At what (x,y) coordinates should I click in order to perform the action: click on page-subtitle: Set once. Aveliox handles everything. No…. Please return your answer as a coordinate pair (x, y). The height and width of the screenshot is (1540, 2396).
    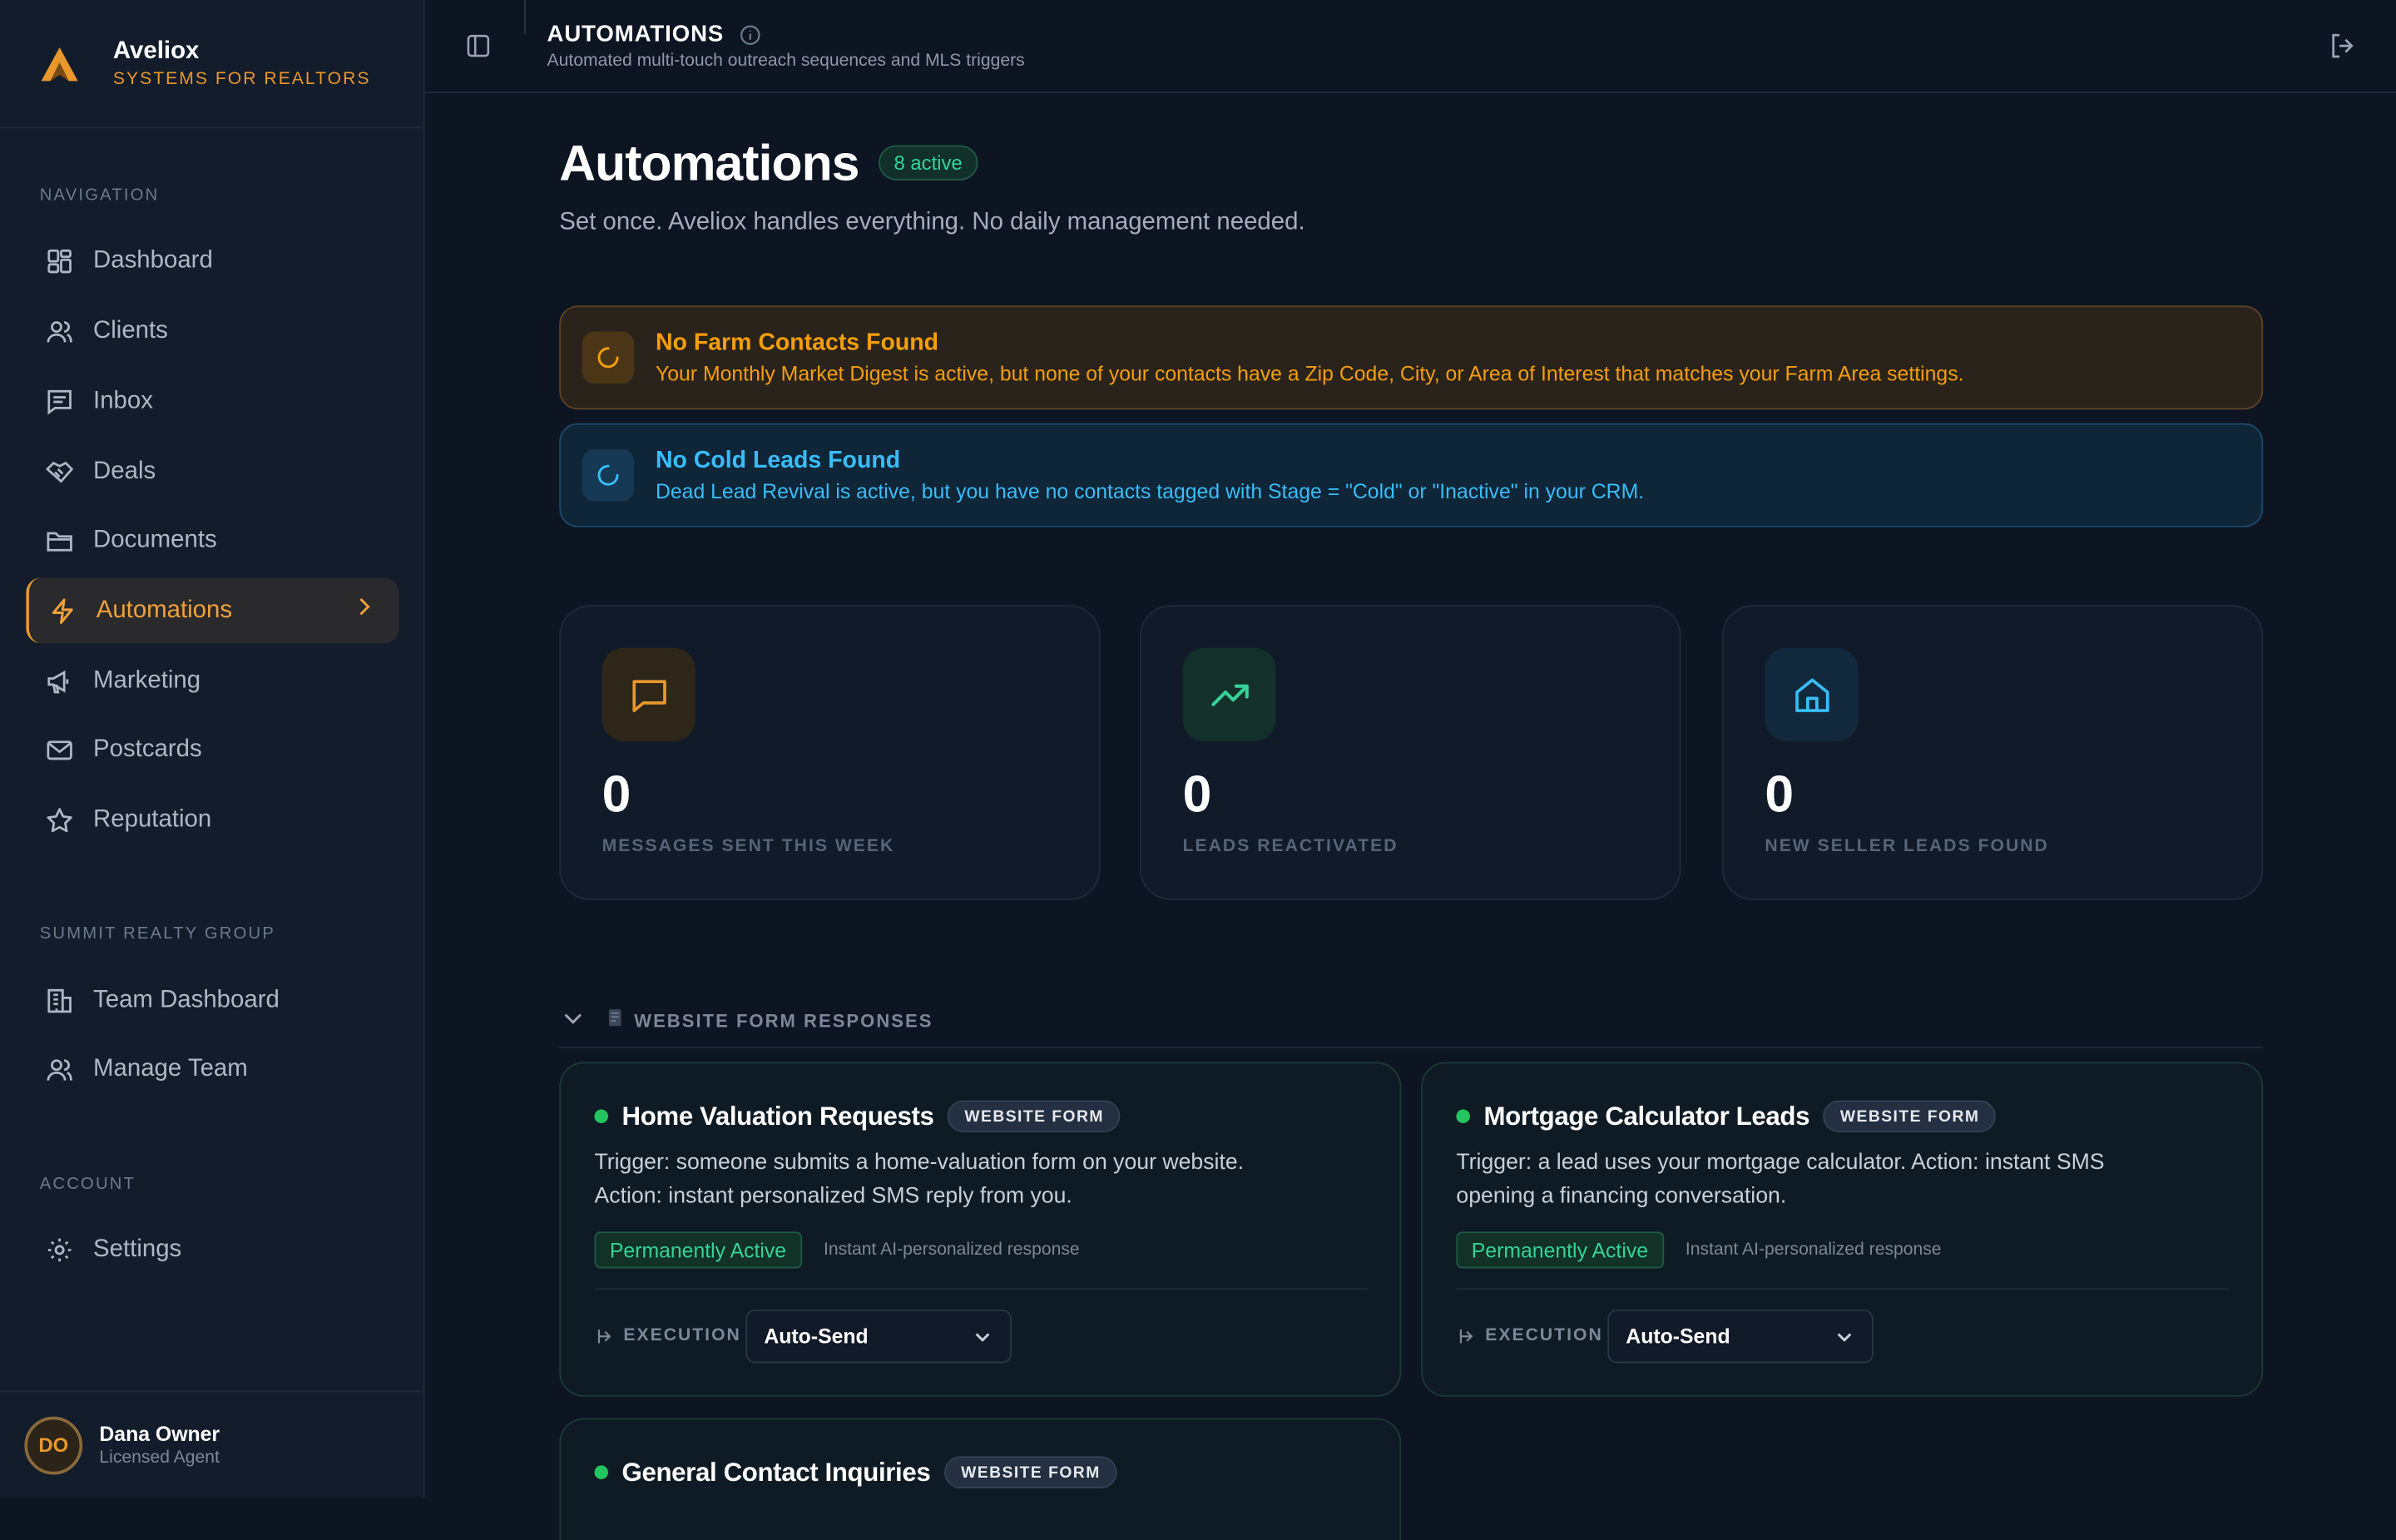
    Looking at the image, I should click on (932, 222).